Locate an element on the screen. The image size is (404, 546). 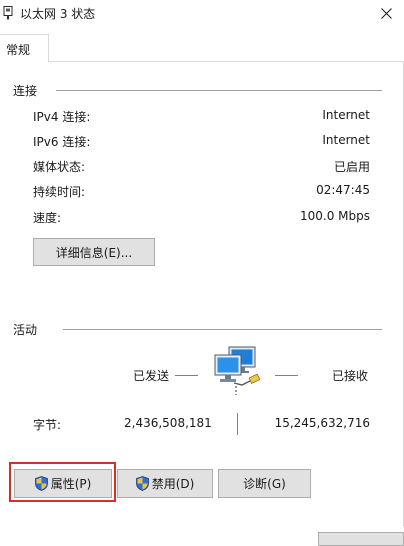
ipv4-label: IPv4 连接: is located at coordinates (62, 117).